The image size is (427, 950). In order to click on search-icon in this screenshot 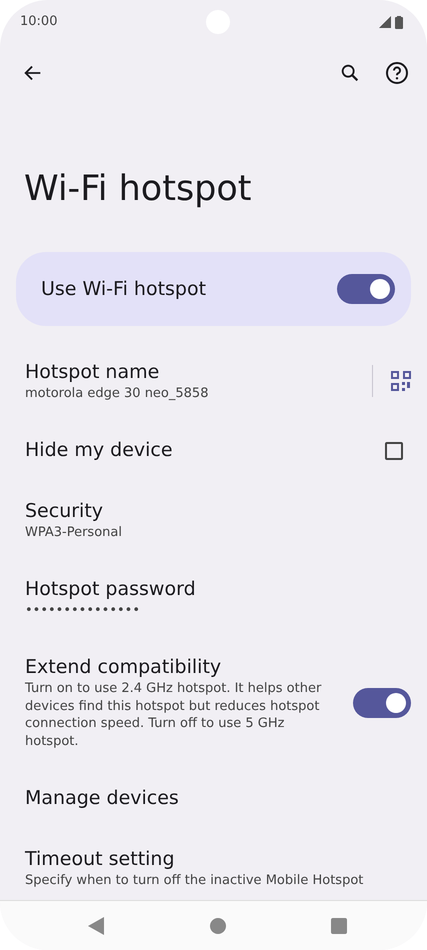, I will do `click(350, 73)`.